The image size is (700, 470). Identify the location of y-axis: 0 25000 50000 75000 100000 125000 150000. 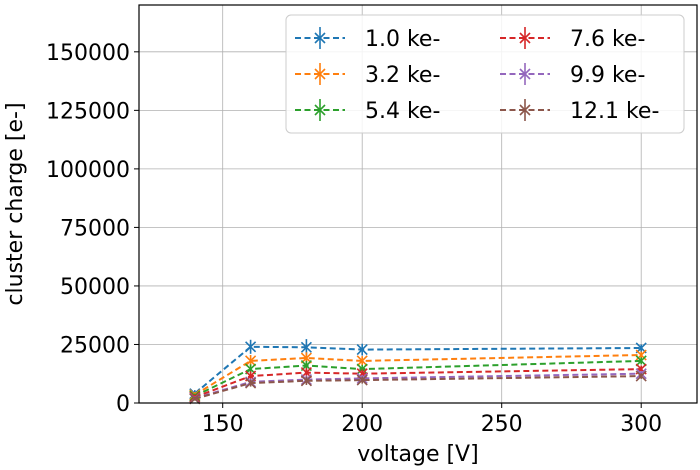
(92, 229).